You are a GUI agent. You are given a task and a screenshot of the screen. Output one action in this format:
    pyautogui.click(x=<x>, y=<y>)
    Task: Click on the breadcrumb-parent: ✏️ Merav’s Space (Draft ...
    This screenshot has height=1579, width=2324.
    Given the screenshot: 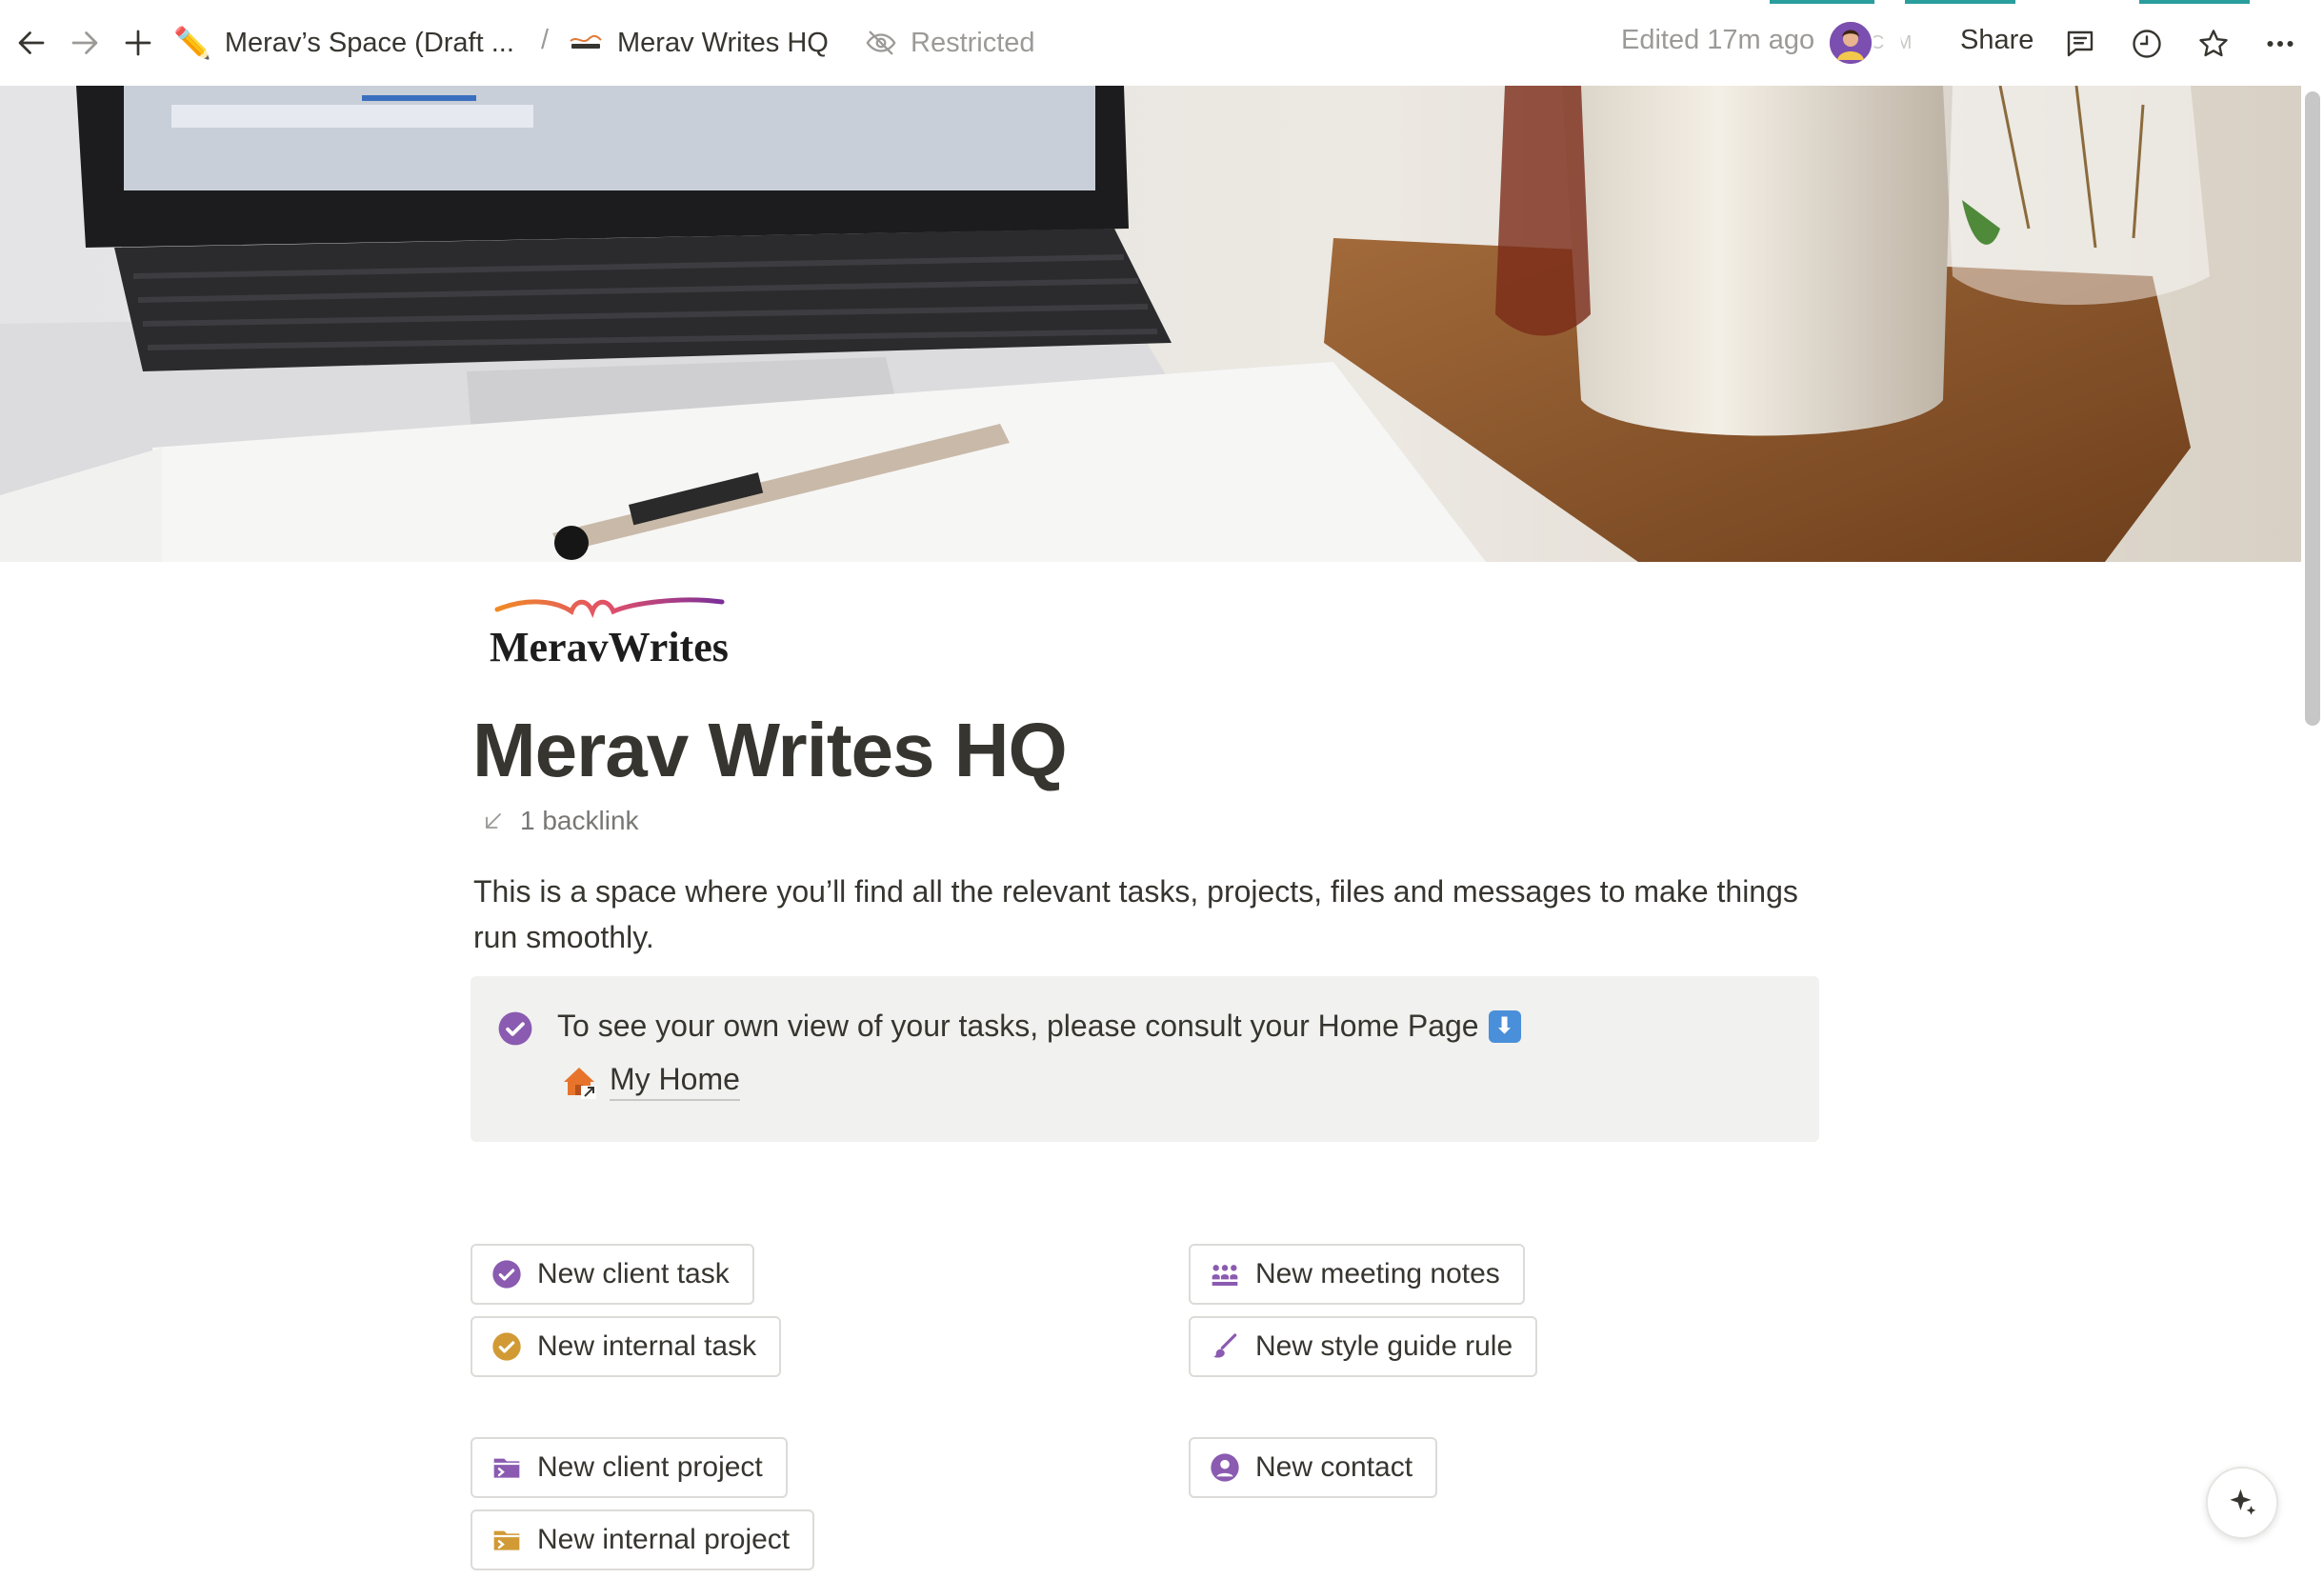 What is the action you would take?
    pyautogui.click(x=343, y=43)
    